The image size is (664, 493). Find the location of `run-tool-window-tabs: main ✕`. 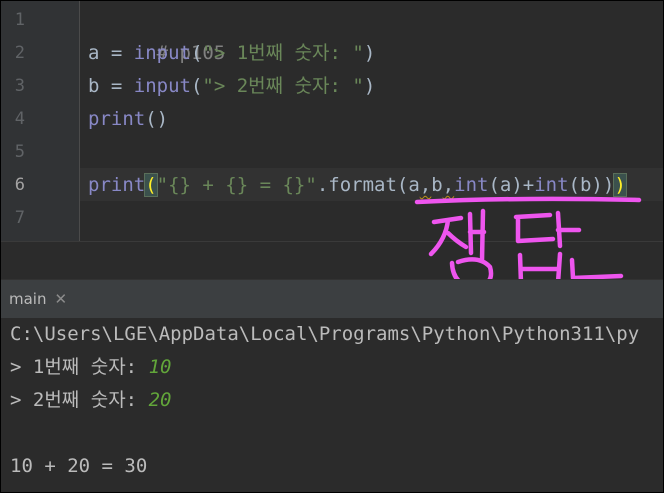

run-tool-window-tabs: main ✕ is located at coordinates (332, 299).